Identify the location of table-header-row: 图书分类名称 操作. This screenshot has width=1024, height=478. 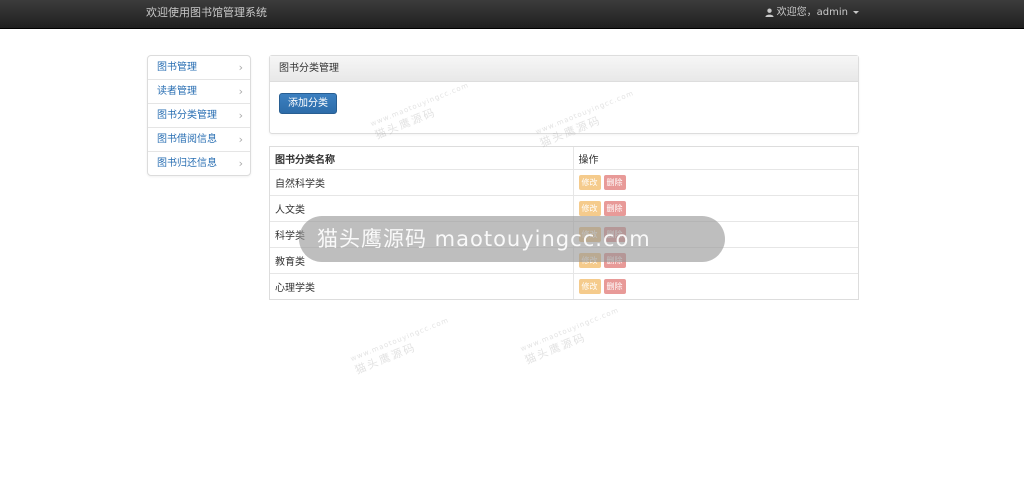
(564, 158).